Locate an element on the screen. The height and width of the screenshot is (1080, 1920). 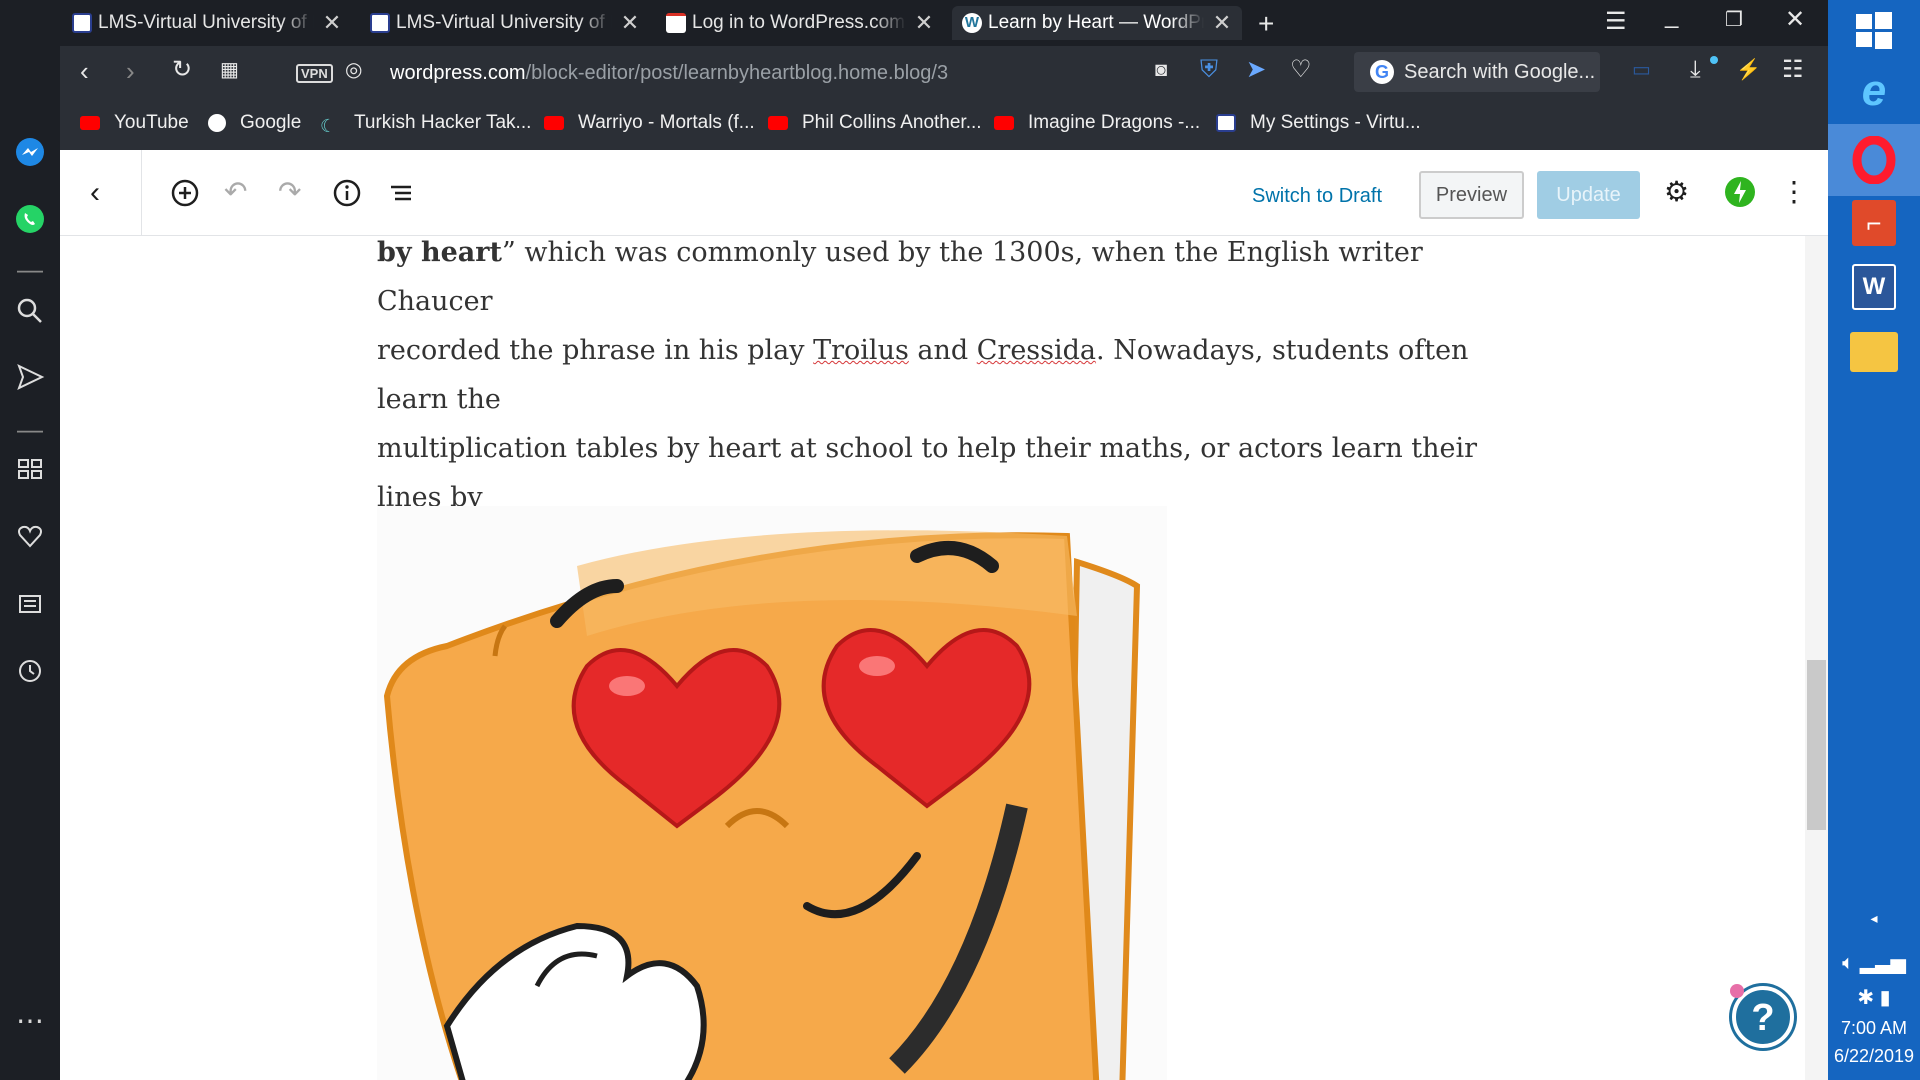
file-explorer-taskbar-app is located at coordinates (1874, 352).